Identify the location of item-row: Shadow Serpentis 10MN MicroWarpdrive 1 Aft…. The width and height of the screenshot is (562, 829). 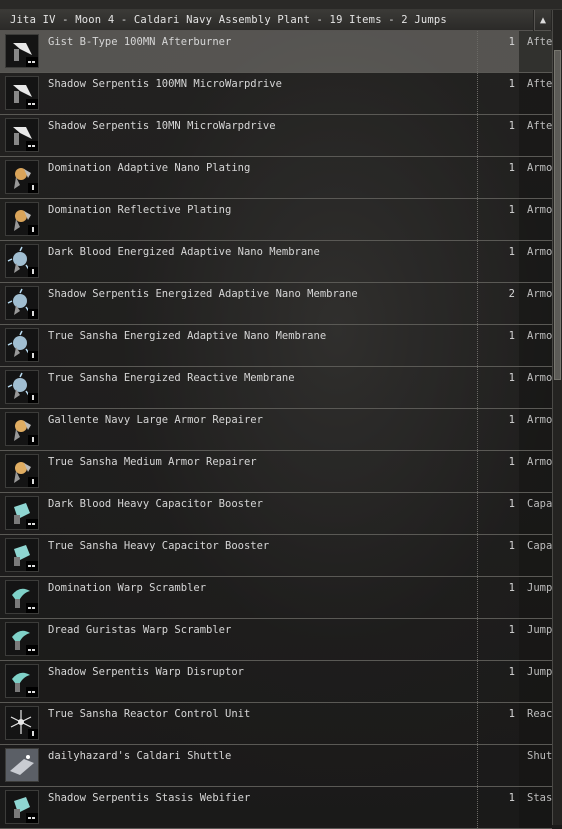
(276, 136).